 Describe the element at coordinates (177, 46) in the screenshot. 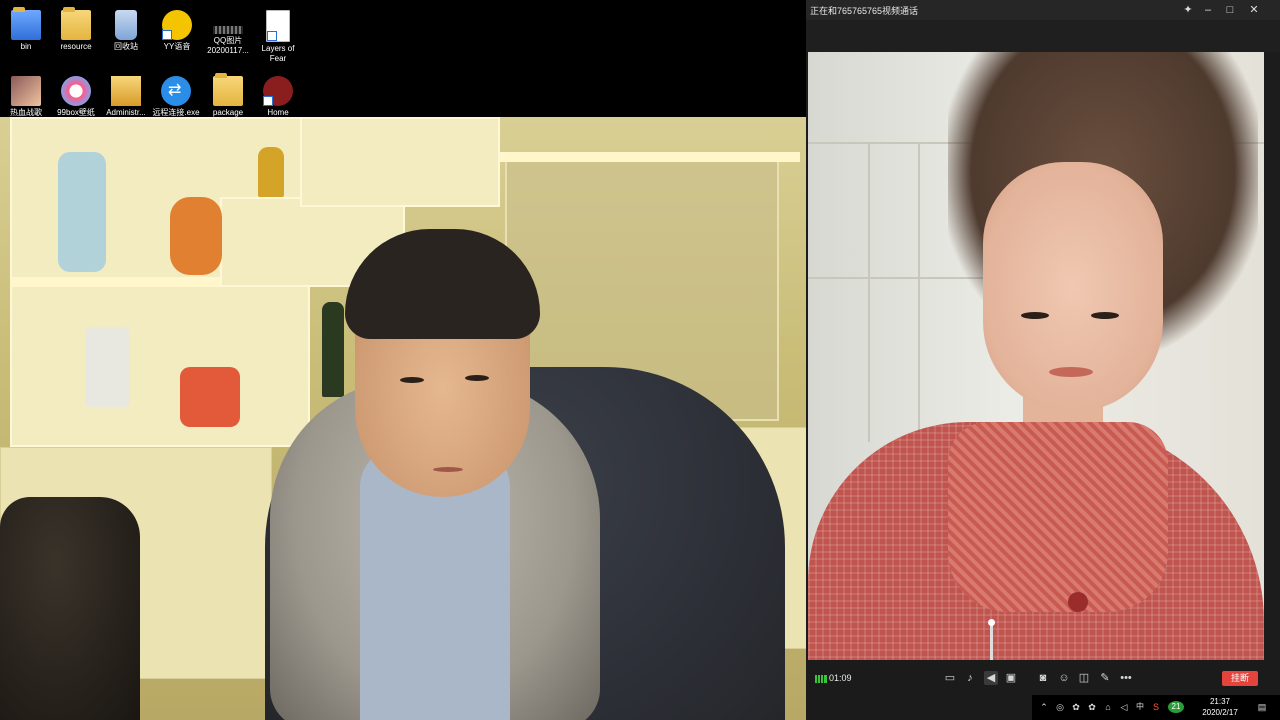

I see `desktop-icon-label: YY语音` at that location.